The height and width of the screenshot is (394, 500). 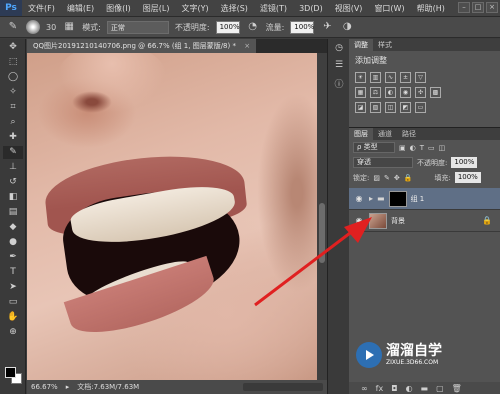 I want to click on canvas-vertical-scrollbar, so click(x=322, y=216).